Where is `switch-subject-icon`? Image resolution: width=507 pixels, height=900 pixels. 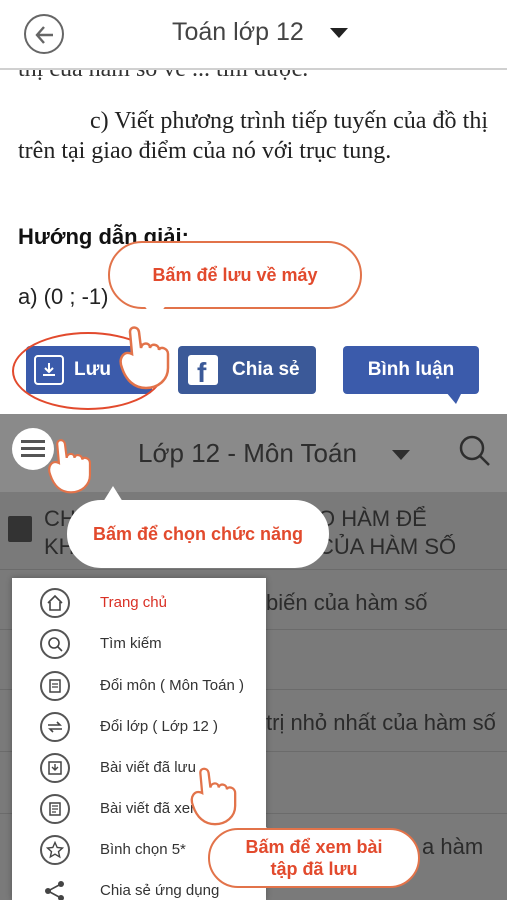 switch-subject-icon is located at coordinates (55, 685).